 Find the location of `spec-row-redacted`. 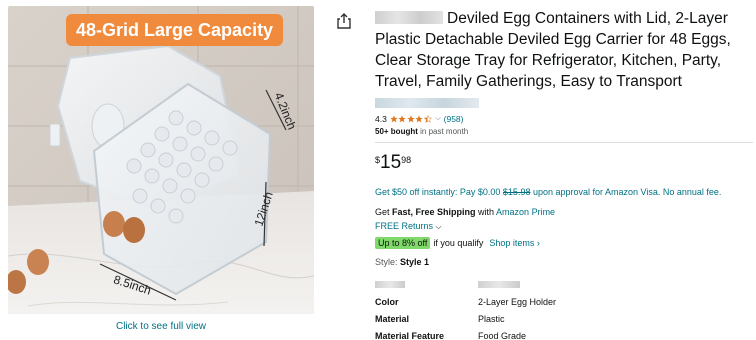

spec-row-redacted is located at coordinates (564, 284).